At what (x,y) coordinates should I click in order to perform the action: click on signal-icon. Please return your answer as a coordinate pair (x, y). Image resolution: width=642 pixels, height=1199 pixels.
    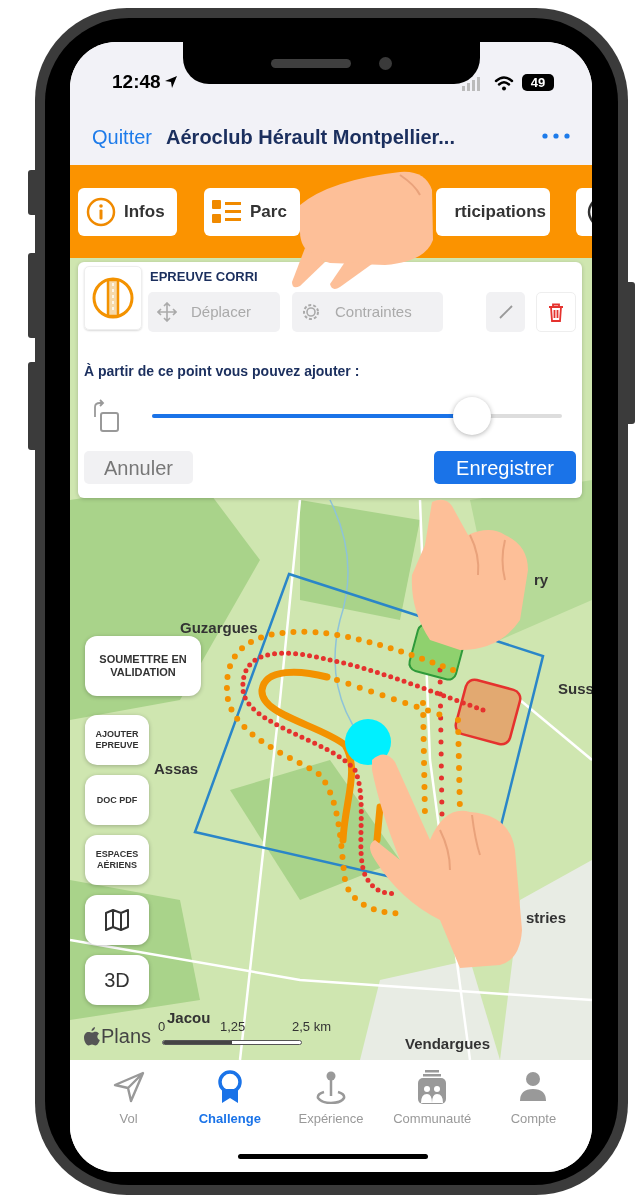
    Looking at the image, I should click on (472, 84).